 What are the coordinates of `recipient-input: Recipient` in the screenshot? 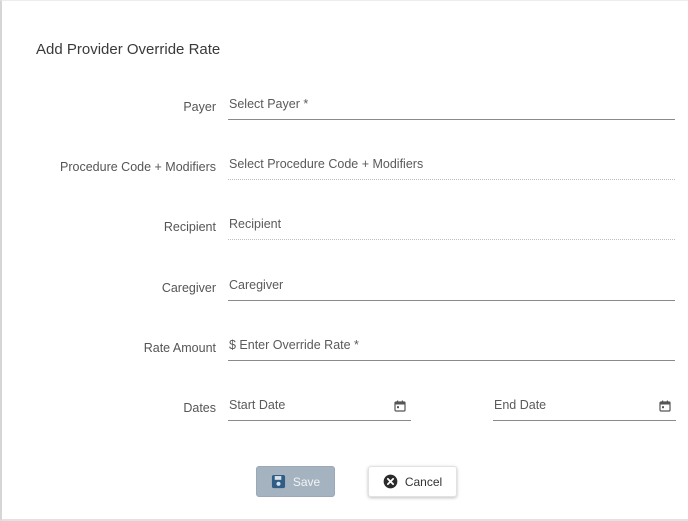 It's located at (451, 227).